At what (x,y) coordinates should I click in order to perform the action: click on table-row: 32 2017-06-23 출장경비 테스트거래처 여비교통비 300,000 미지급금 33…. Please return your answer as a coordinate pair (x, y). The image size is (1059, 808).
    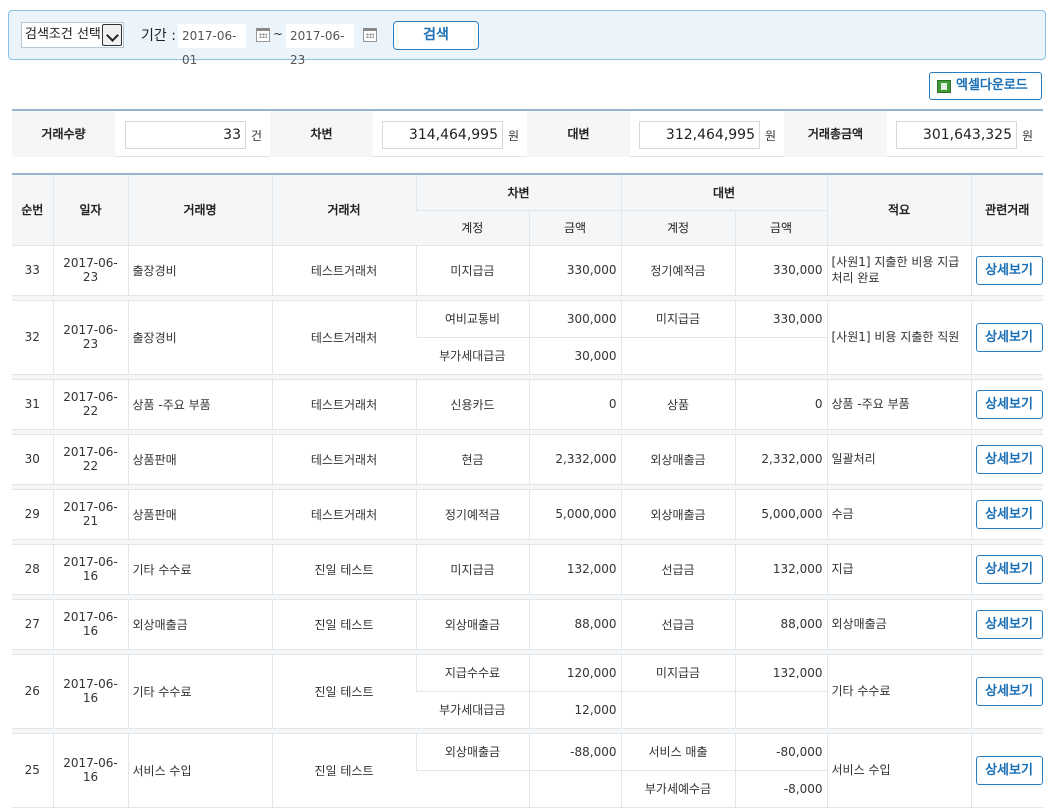
    Looking at the image, I should click on (527, 337).